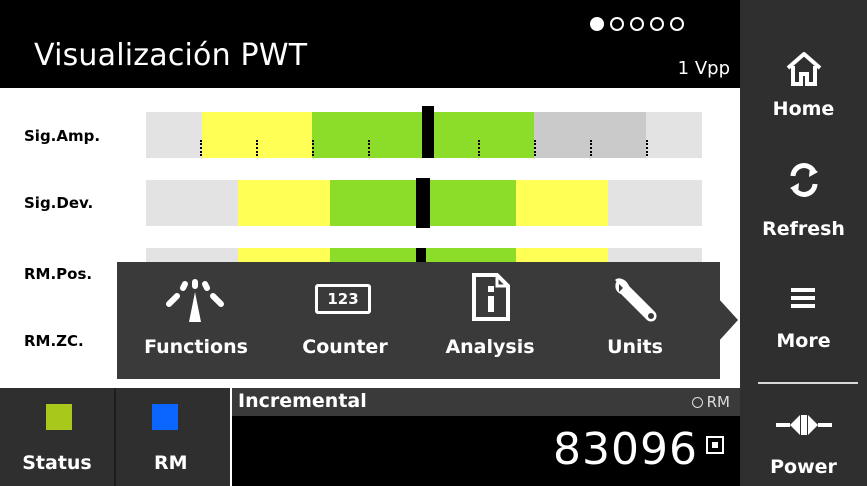 This screenshot has width=867, height=486. Describe the element at coordinates (171, 55) in the screenshot. I see `page-title: Visualización PWT` at that location.